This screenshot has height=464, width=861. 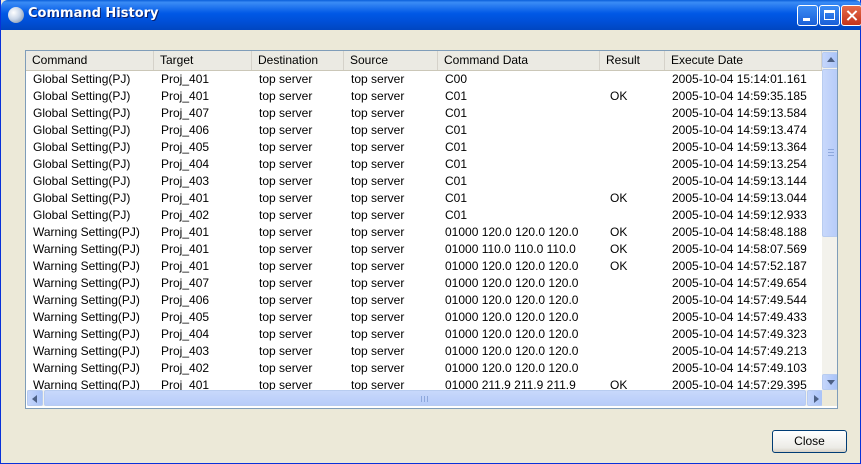 What do you see at coordinates (739, 334) in the screenshot?
I see `col-execute-date-cell: 2005-10-04 14:57:49.323` at bounding box center [739, 334].